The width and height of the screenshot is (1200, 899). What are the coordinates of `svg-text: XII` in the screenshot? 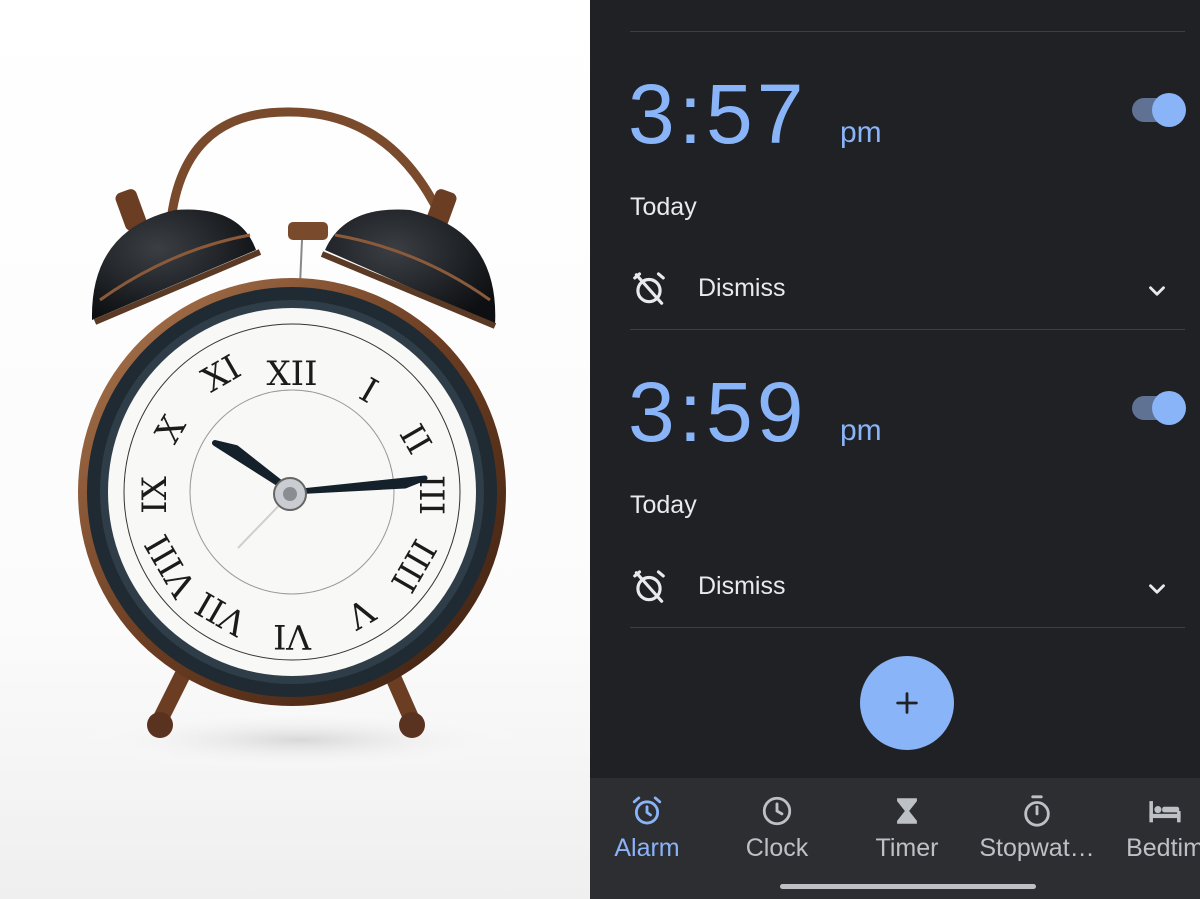 It's located at (291, 374).